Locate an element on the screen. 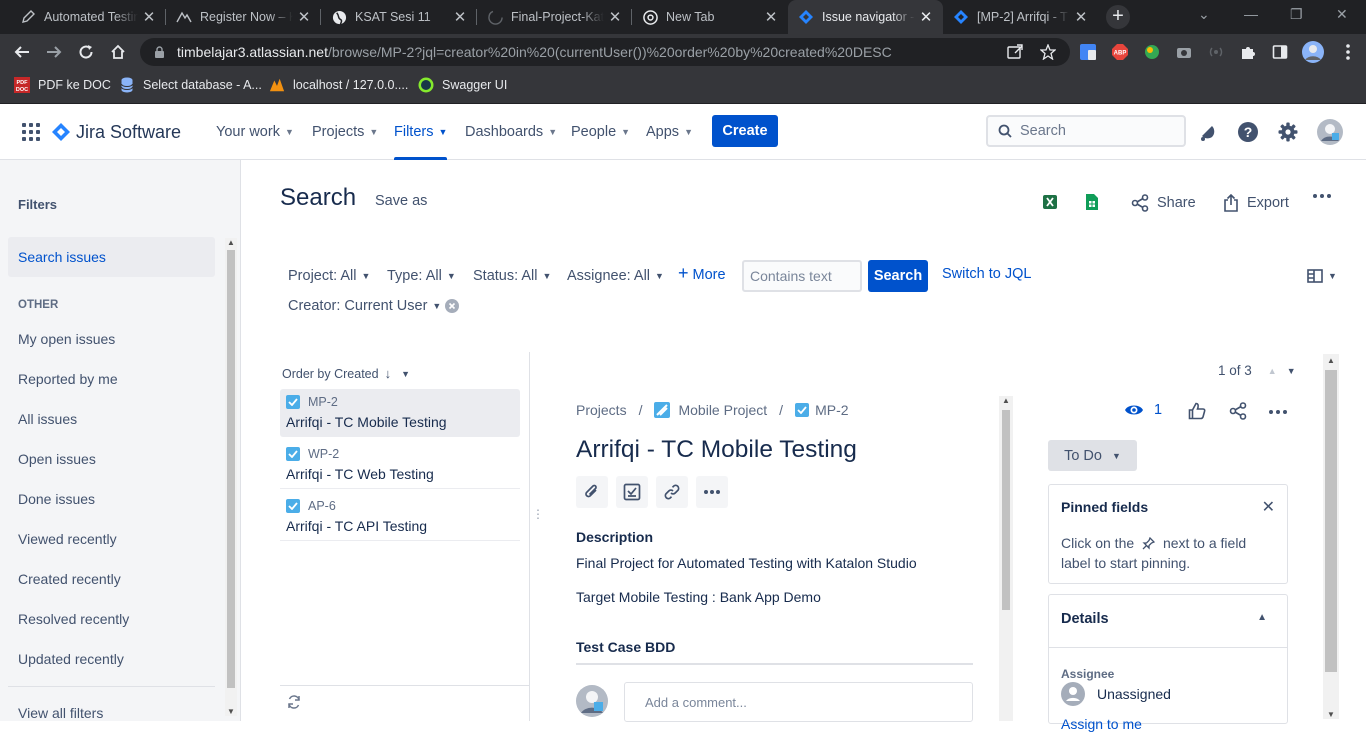 This screenshot has height=733, width=1366. extensions-puzzle-icon is located at coordinates (1248, 52).